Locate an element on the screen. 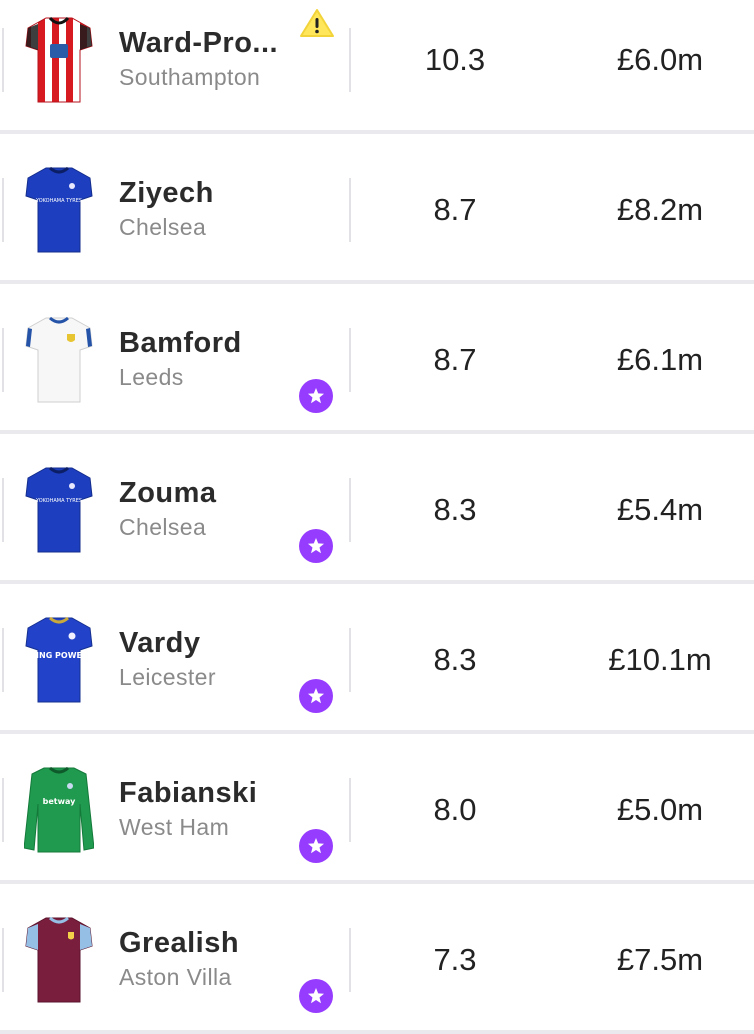  player-price: £5.0m is located at coordinates (660, 809).